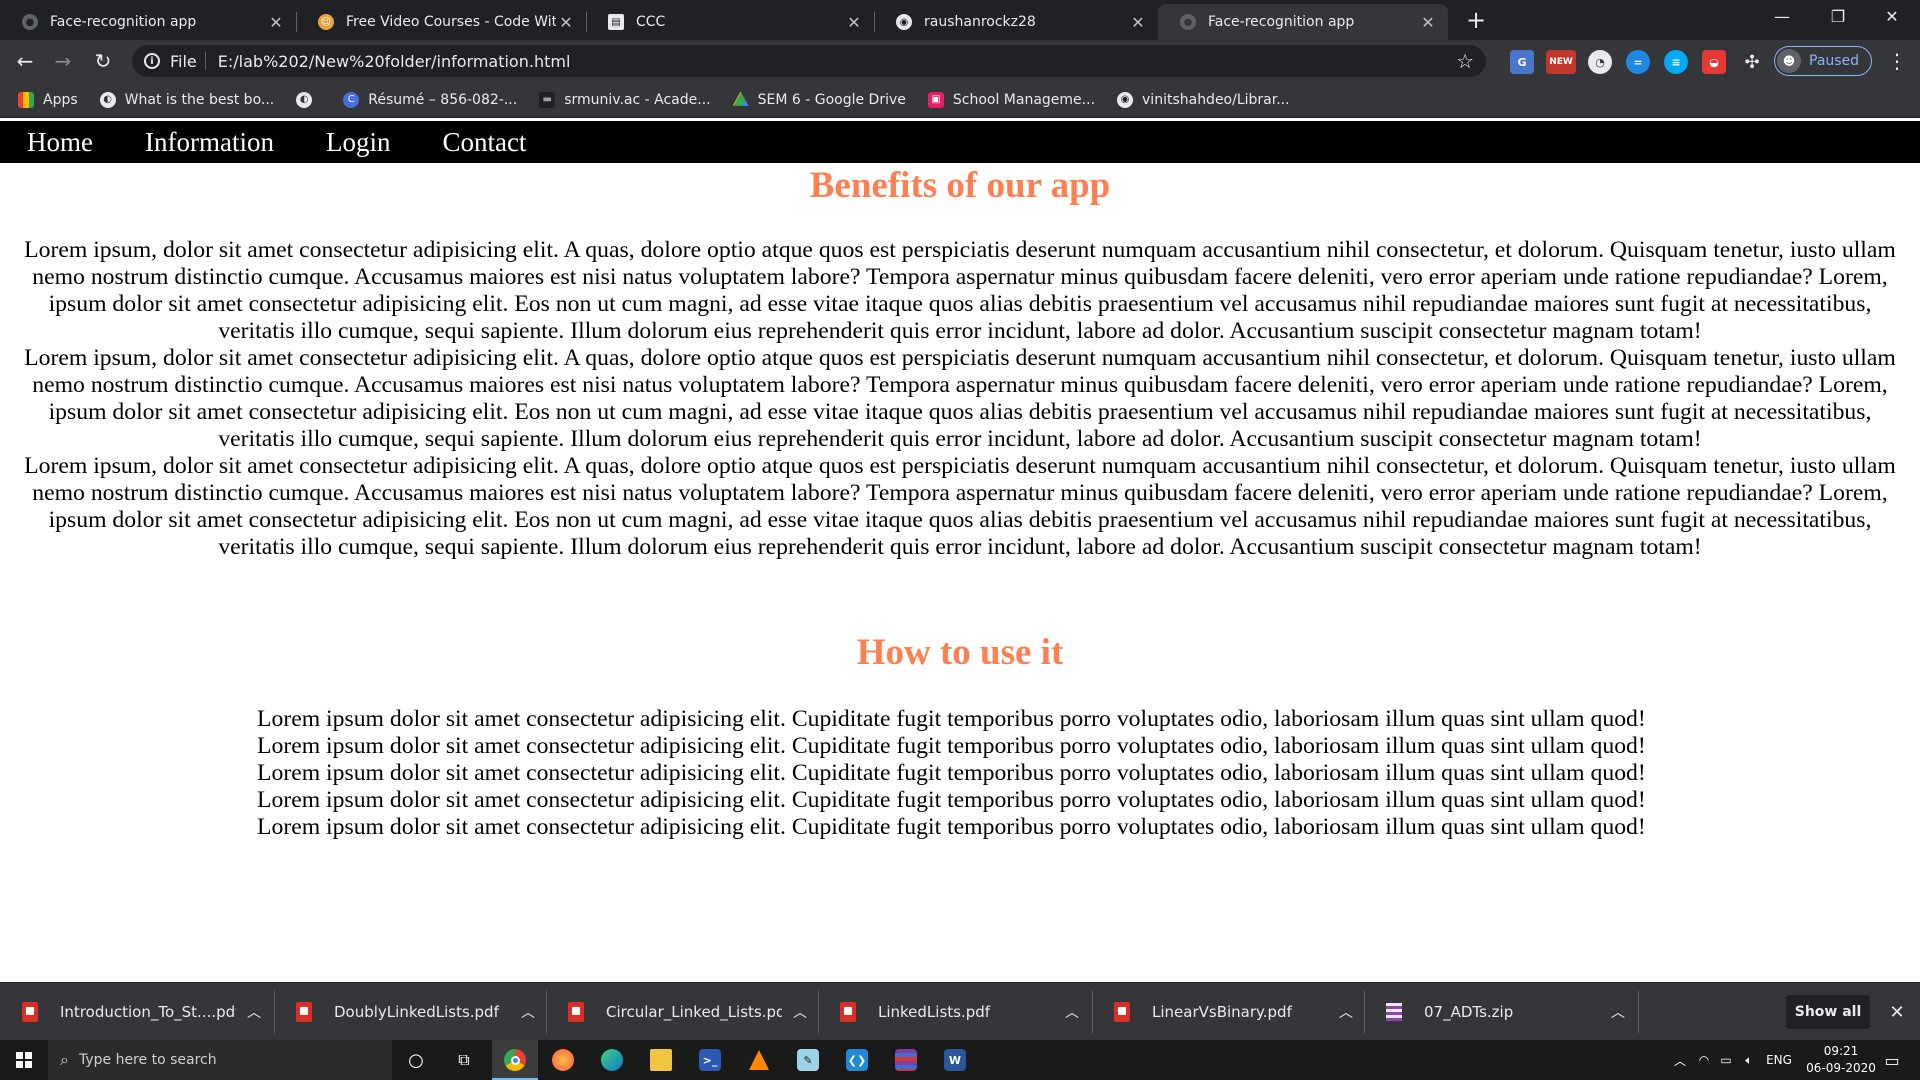  I want to click on back-icon: ←, so click(25, 61).